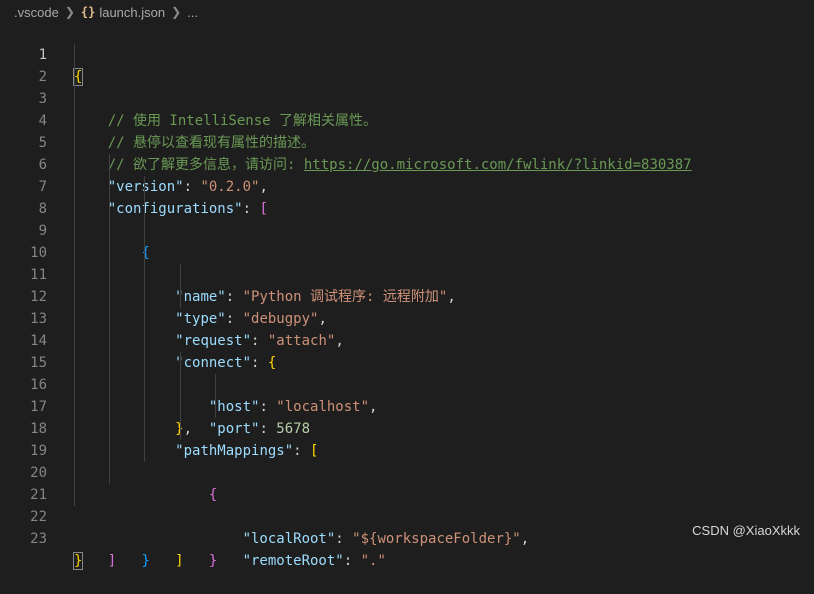 This screenshot has height=594, width=814. I want to click on json-key: "remoteRoot", so click(293, 561).